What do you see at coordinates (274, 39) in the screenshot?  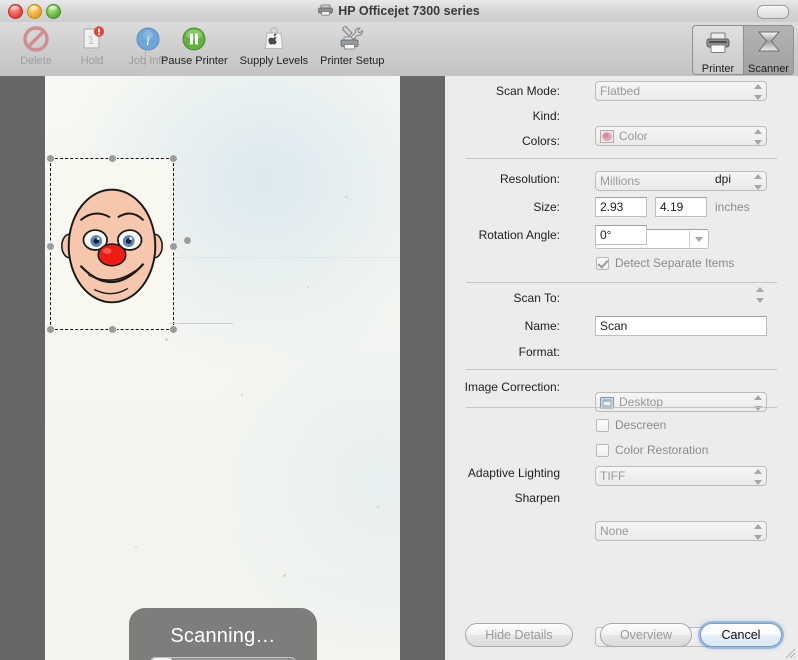 I see `supply-levels-icon` at bounding box center [274, 39].